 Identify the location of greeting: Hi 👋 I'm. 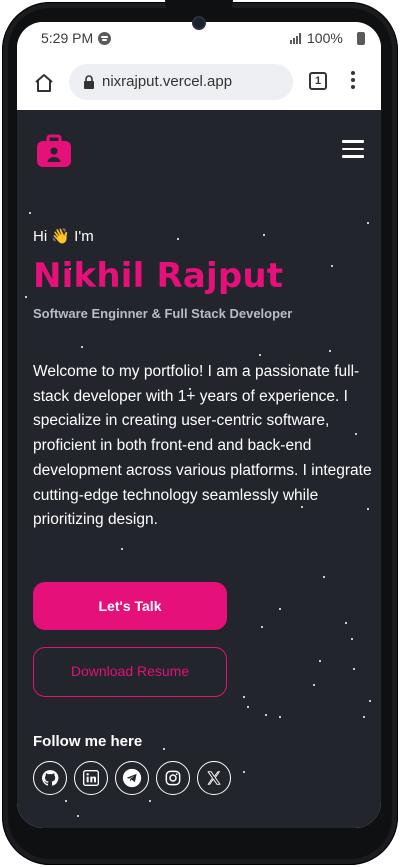
(63, 236).